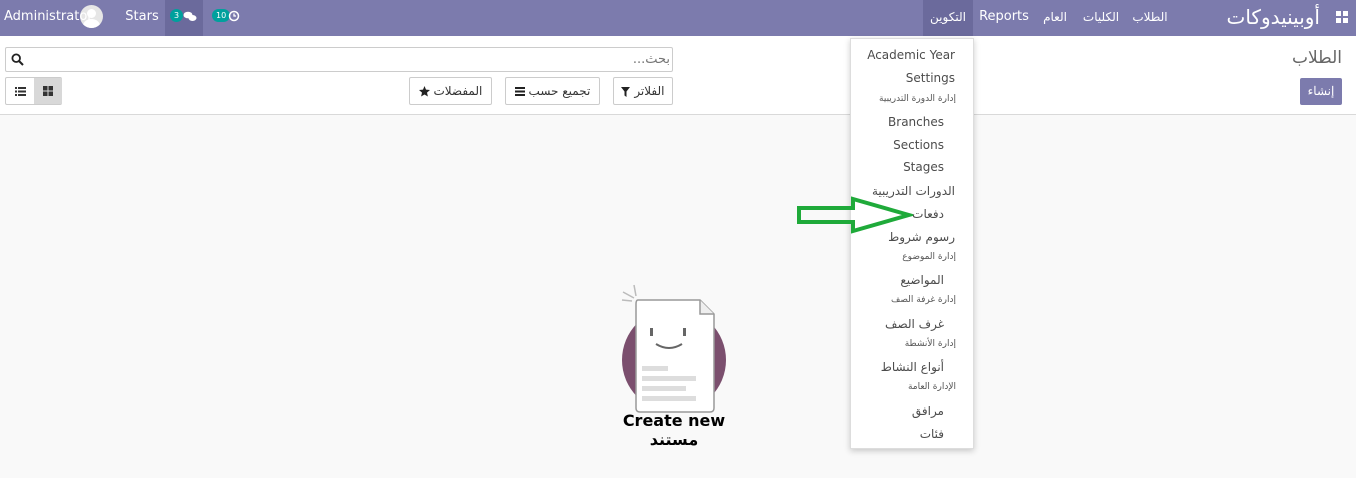 This screenshot has width=1356, height=478. What do you see at coordinates (559, 91) in the screenshot?
I see `group-by-label: تجميع حسب` at bounding box center [559, 91].